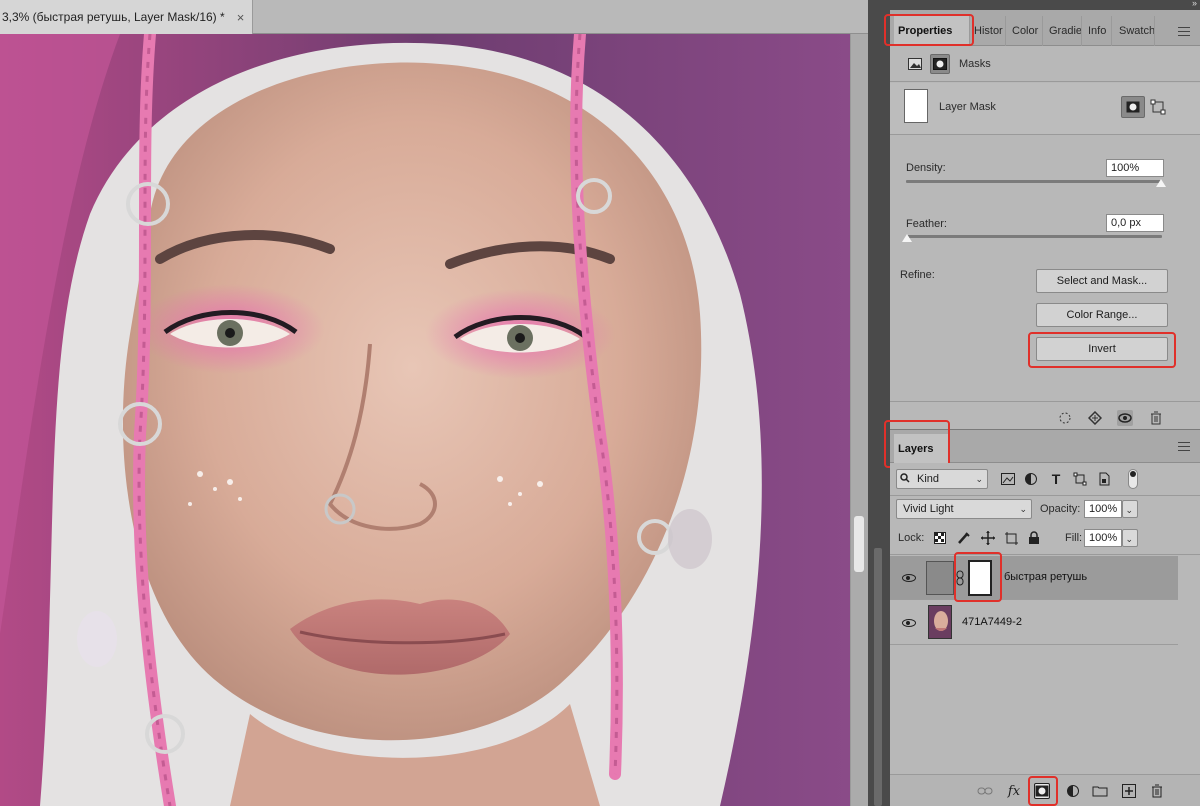 Image resolution: width=1200 pixels, height=806 pixels. What do you see at coordinates (1133, 107) in the screenshot?
I see `layer-mask-mode-icon` at bounding box center [1133, 107].